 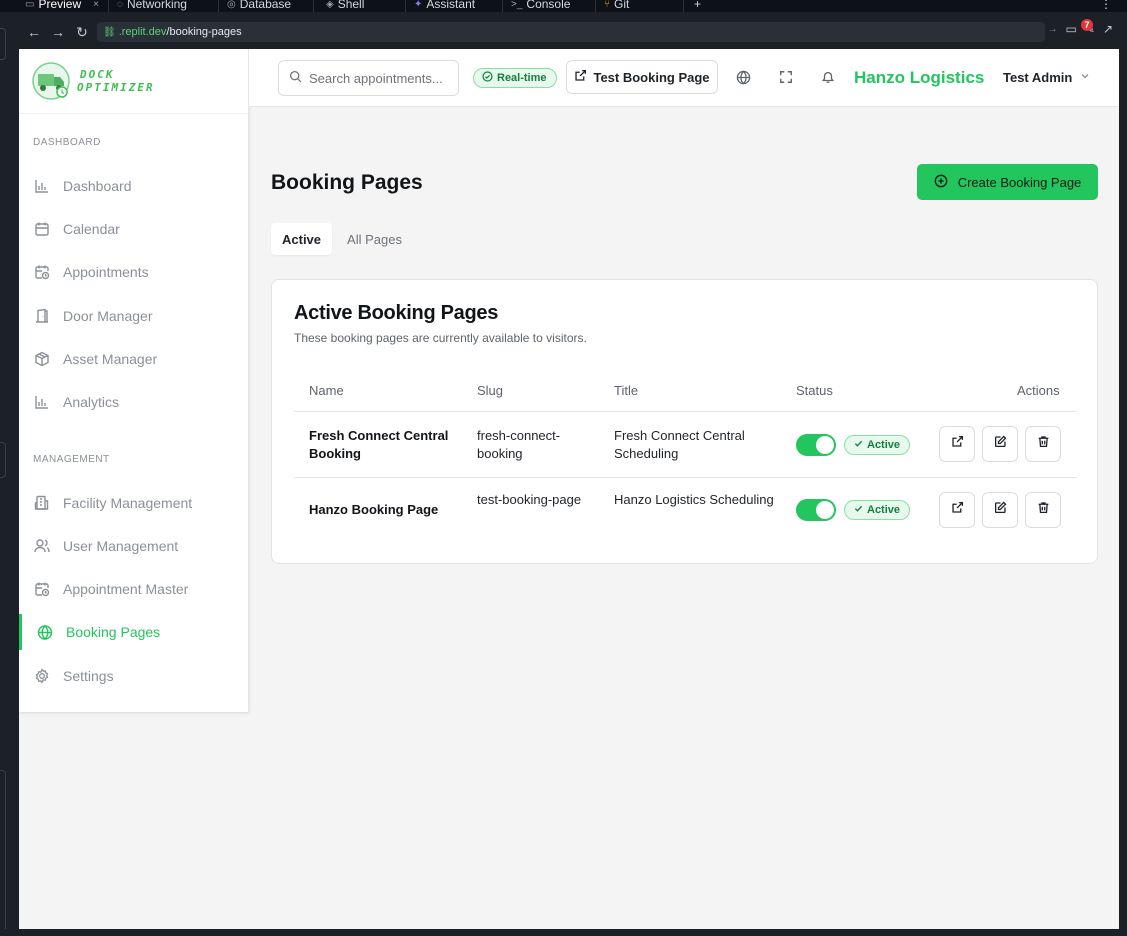 What do you see at coordinates (786, 77) in the screenshot?
I see `fullscreen-icon` at bounding box center [786, 77].